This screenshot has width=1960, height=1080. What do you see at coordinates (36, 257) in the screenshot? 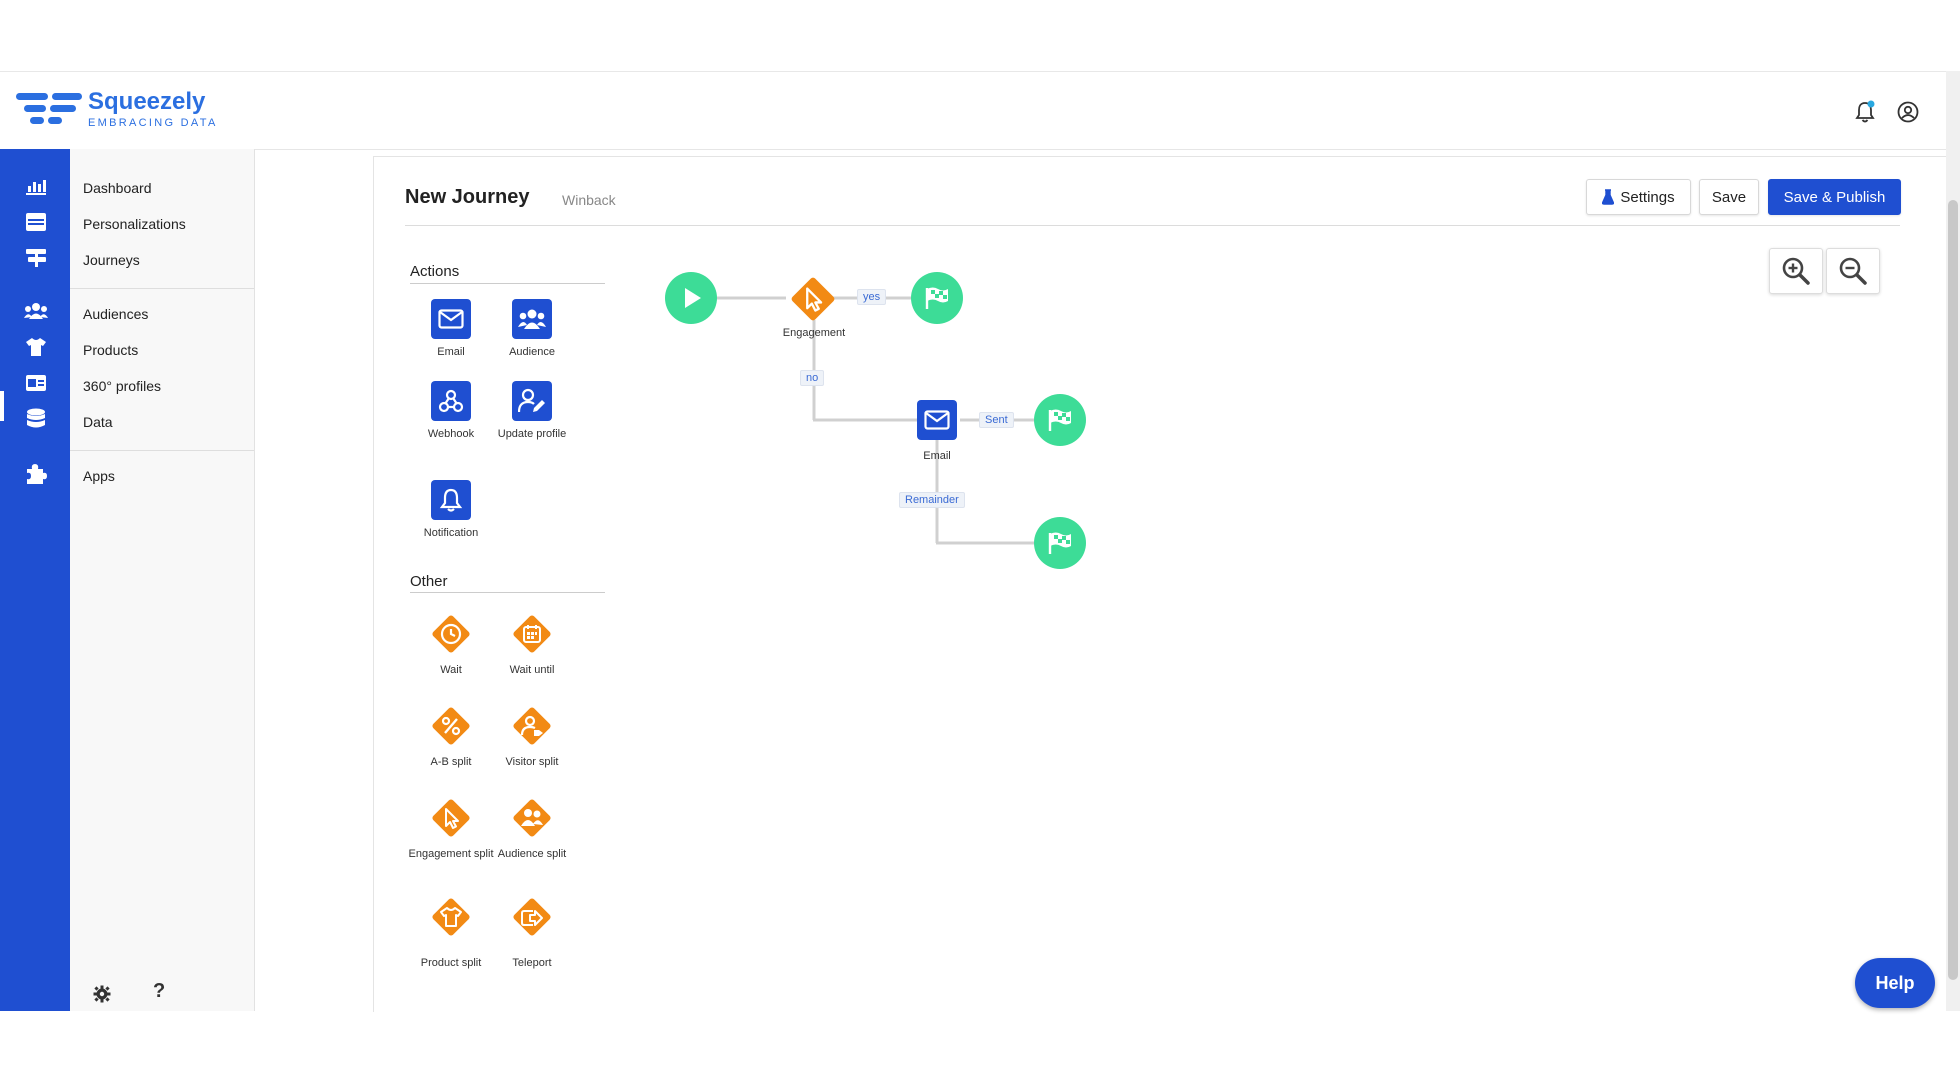
I see `journey-icon` at bounding box center [36, 257].